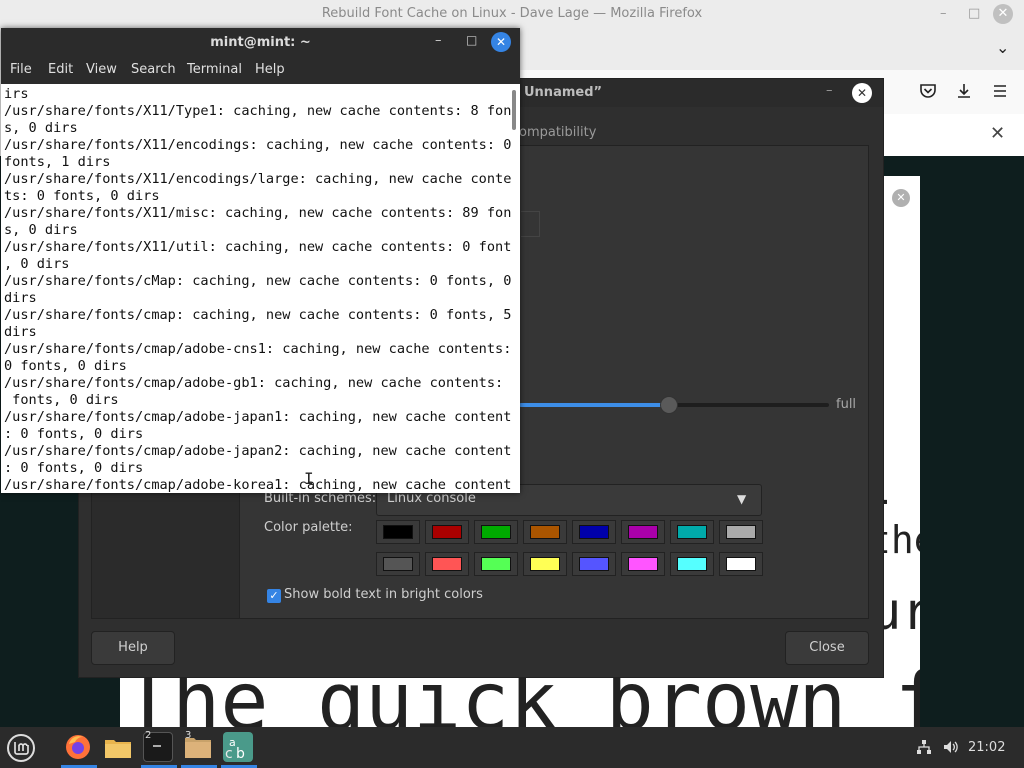  I want to click on menu-search: Search, so click(153, 69).